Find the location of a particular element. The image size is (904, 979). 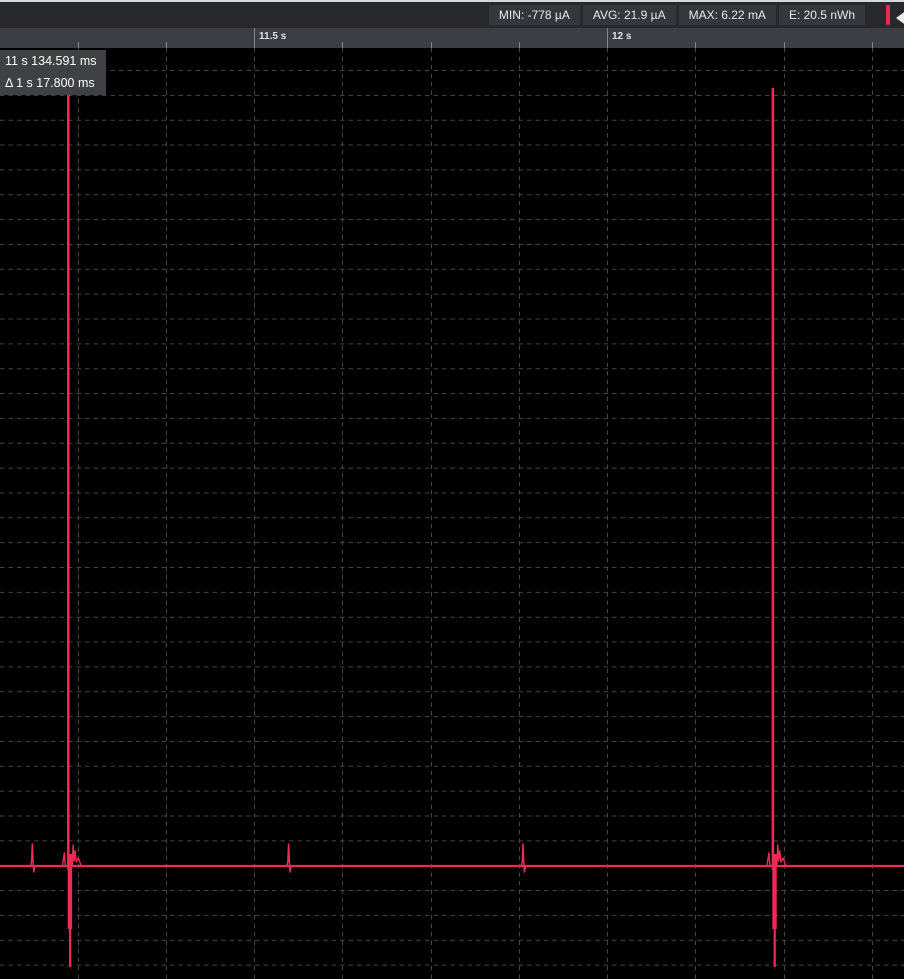

cursor-tooltip: 11 s 134.591 ms Δ 1 s 17.800 ms is located at coordinates (53, 72).